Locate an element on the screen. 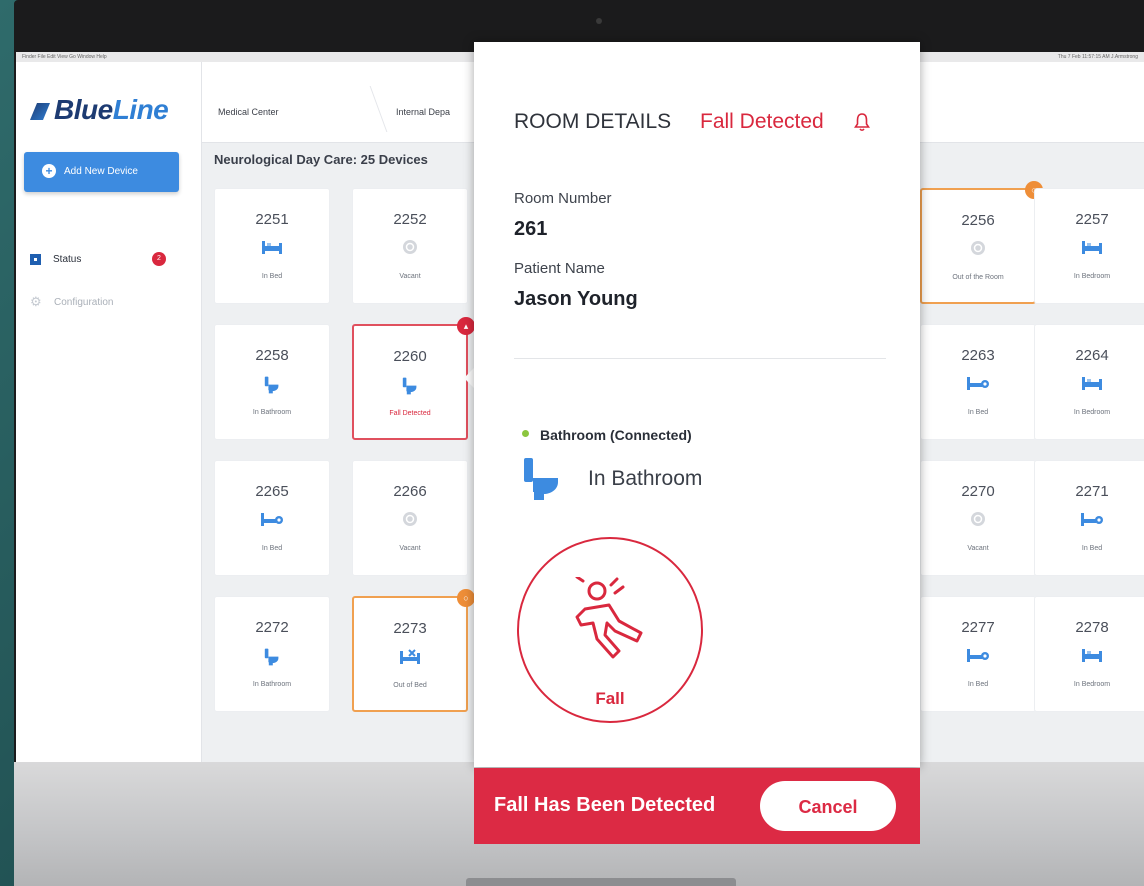  out-of-bed-icon is located at coordinates (410, 659).